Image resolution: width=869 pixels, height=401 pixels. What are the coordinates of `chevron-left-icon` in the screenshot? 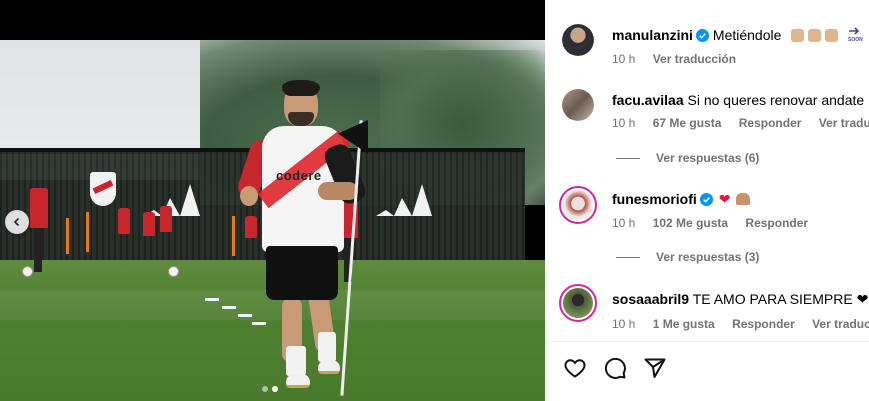 It's located at (16, 222).